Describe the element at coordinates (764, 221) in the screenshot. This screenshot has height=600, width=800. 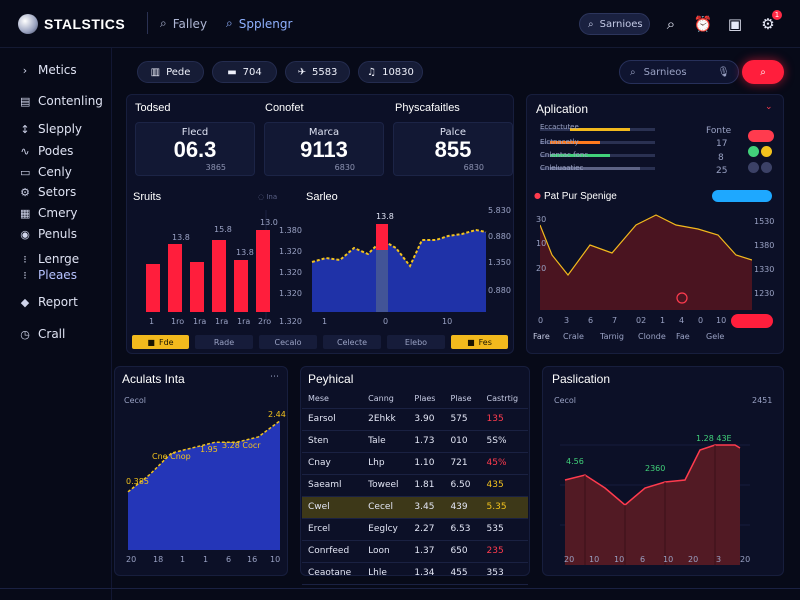
I see `y-tick: 1530` at that location.